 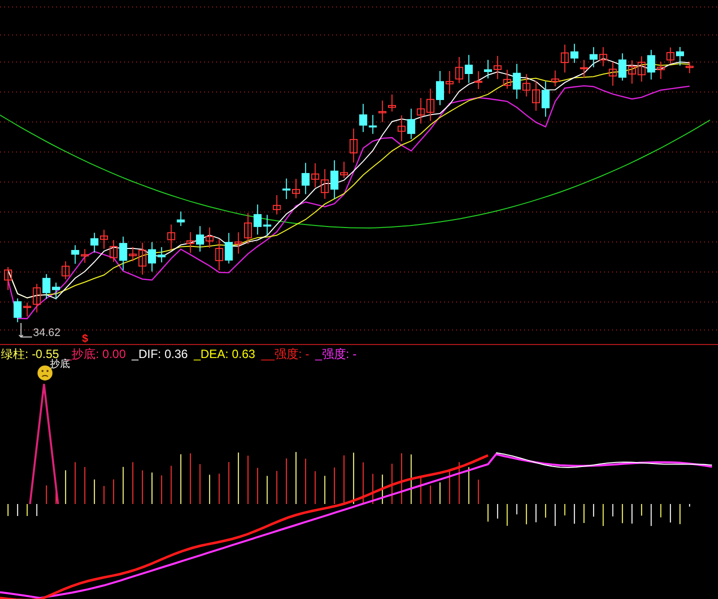 I want to click on legend-item: _DIF: 0.36, so click(x=160, y=354).